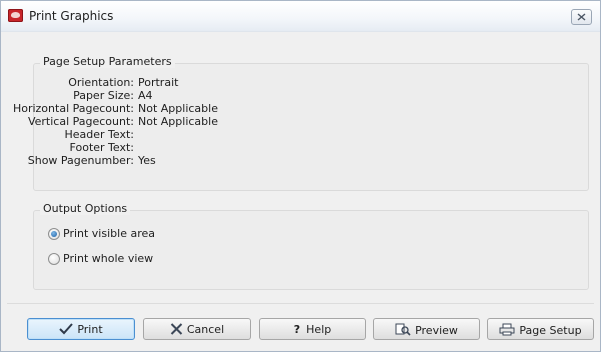 The width and height of the screenshot is (601, 352). Describe the element at coordinates (176, 329) in the screenshot. I see `x-icon` at that location.